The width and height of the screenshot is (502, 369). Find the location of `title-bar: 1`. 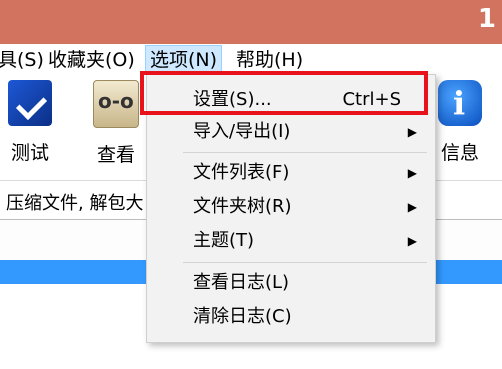

title-bar: 1 is located at coordinates (251, 22).